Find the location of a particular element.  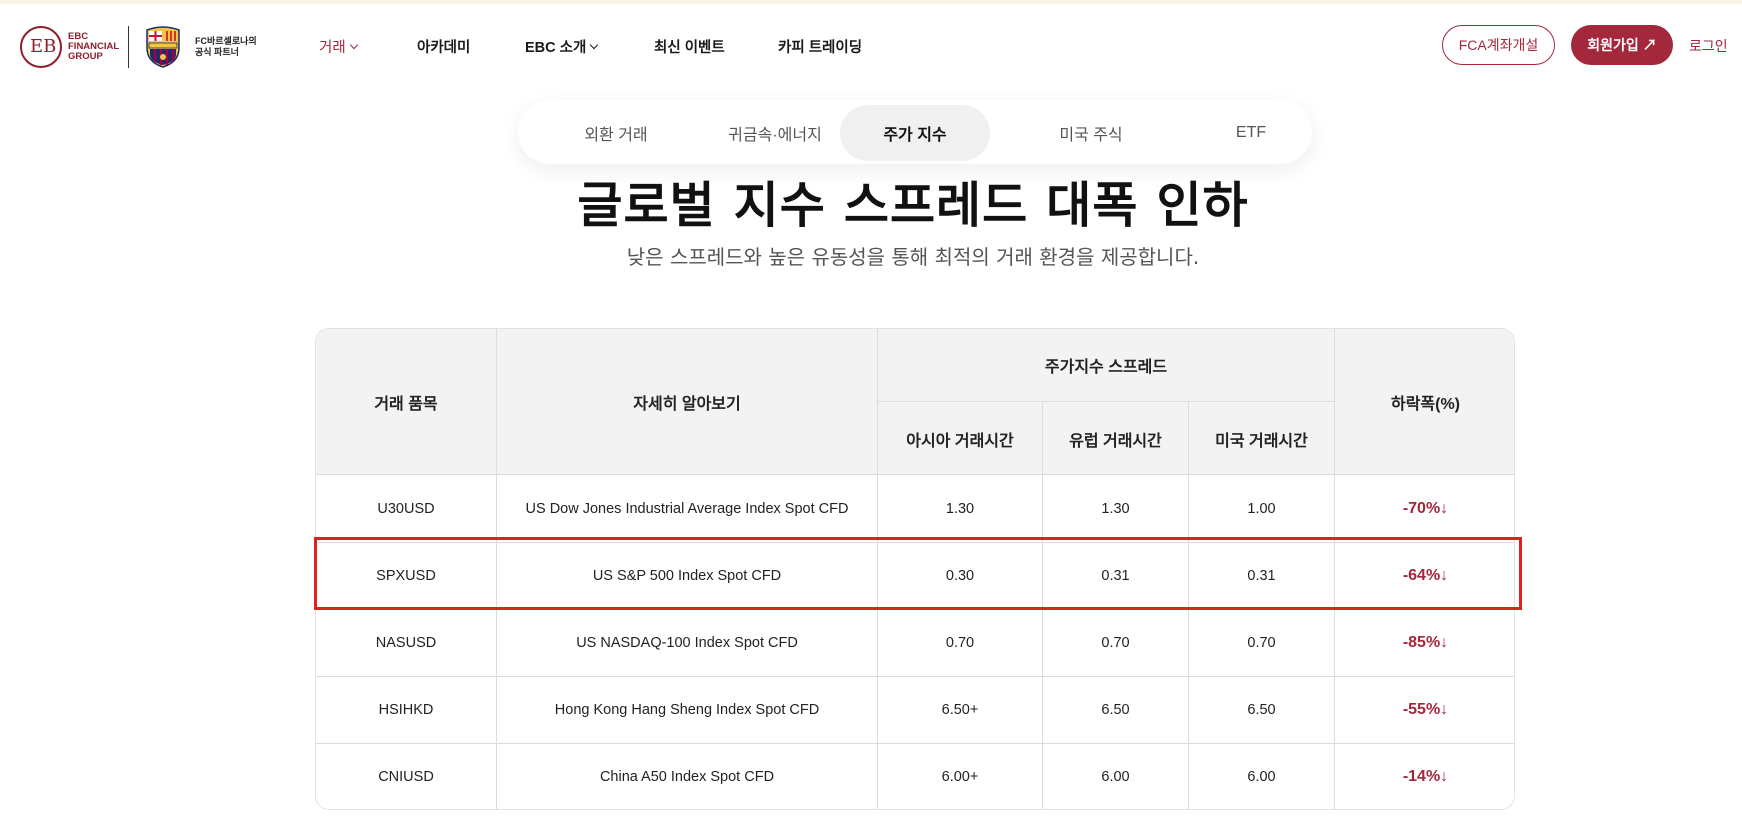

nav-item-label: 최신 이벤트 is located at coordinates (689, 48).